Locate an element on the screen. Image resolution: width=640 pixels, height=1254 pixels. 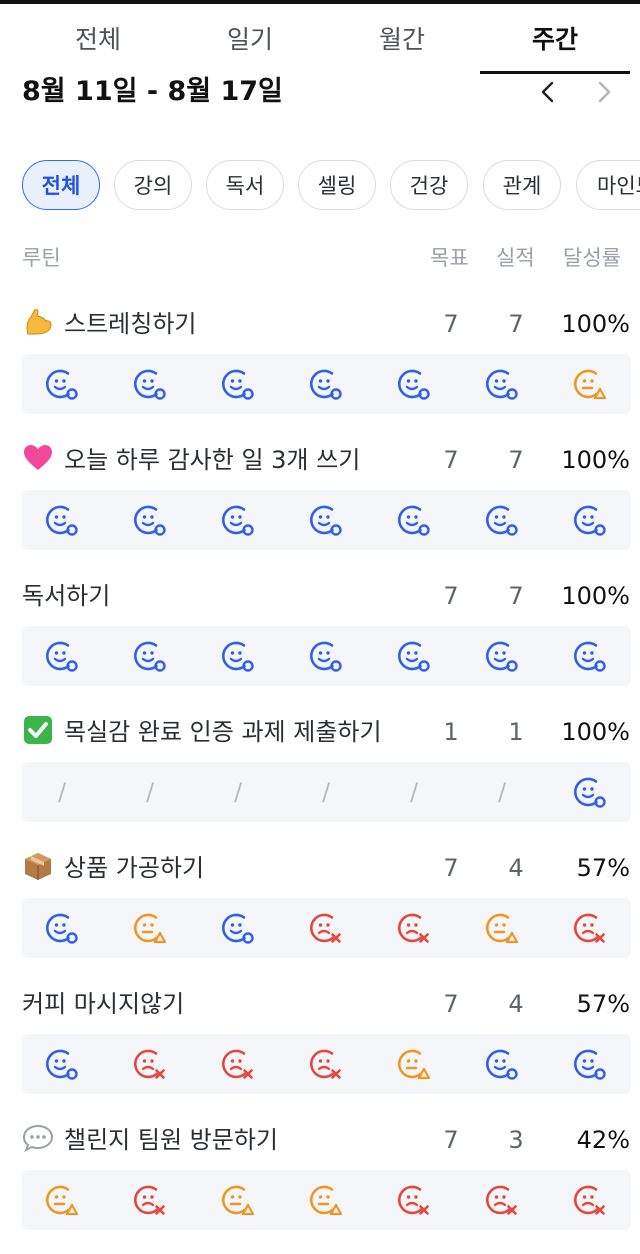
chip-selling: 셀링 is located at coordinates (337, 185).